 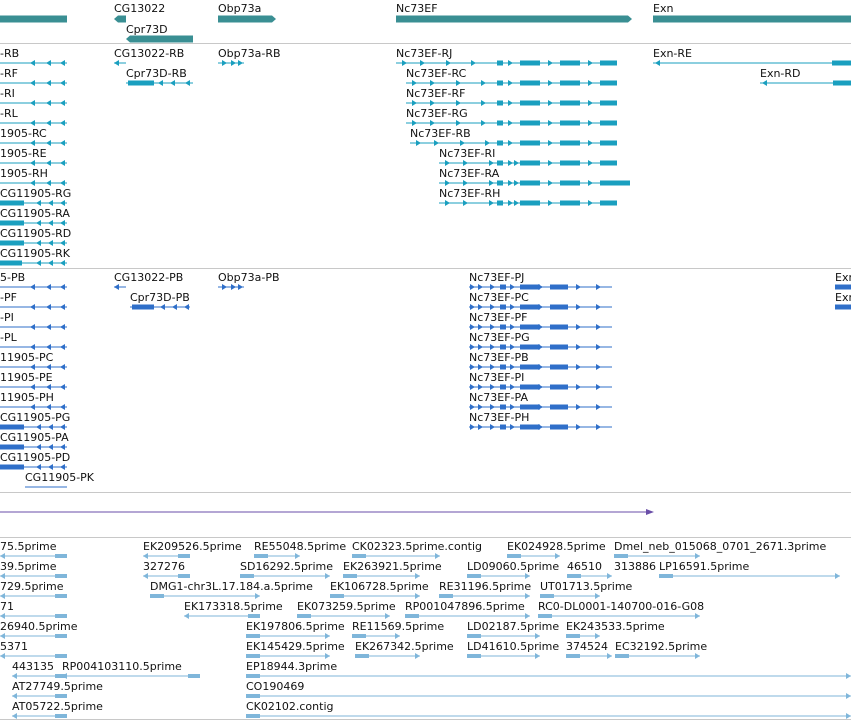 What do you see at coordinates (7, 317) in the screenshot?
I see `protein-label: -PI` at bounding box center [7, 317].